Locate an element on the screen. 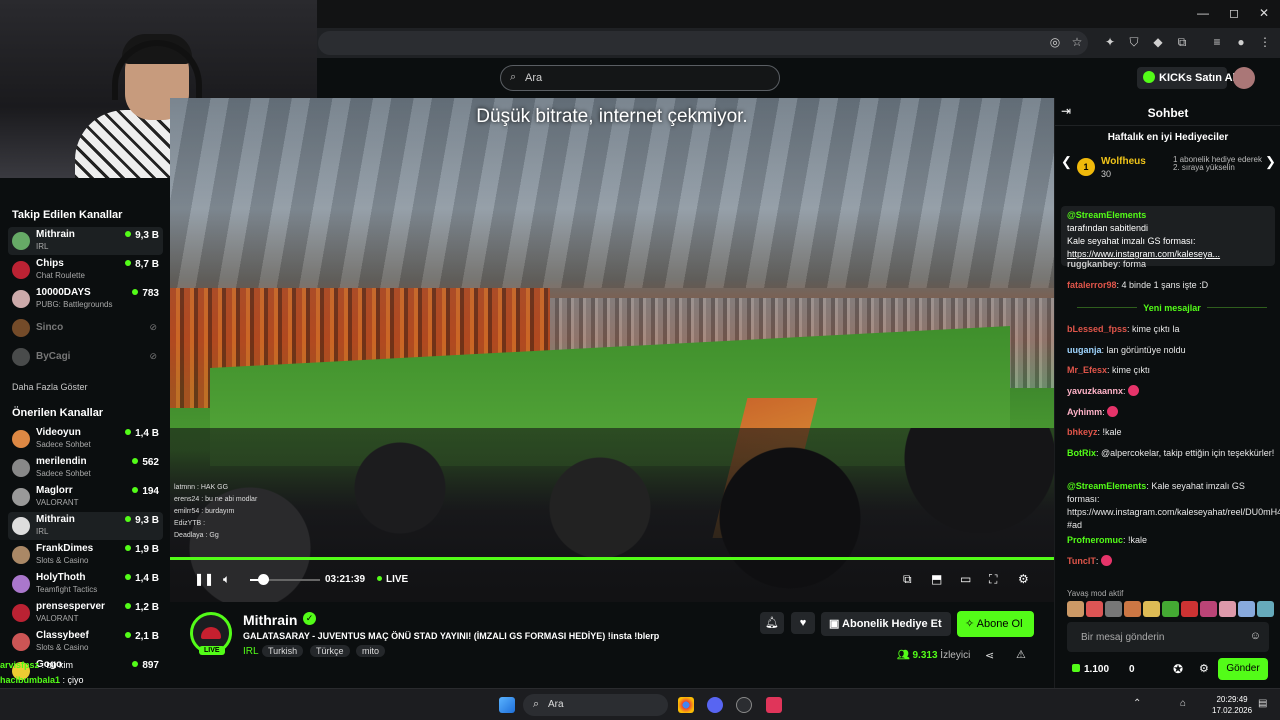 This screenshot has height=720, width=1280. chat-username: BotRix is located at coordinates (1081, 453).